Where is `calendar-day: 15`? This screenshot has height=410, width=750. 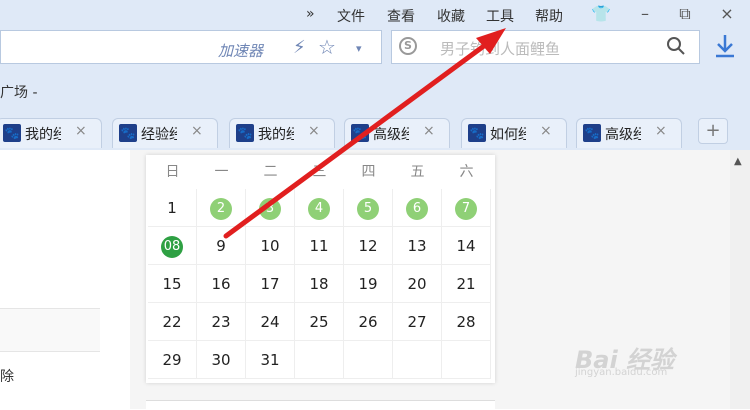
calendar-day: 15 is located at coordinates (172, 284).